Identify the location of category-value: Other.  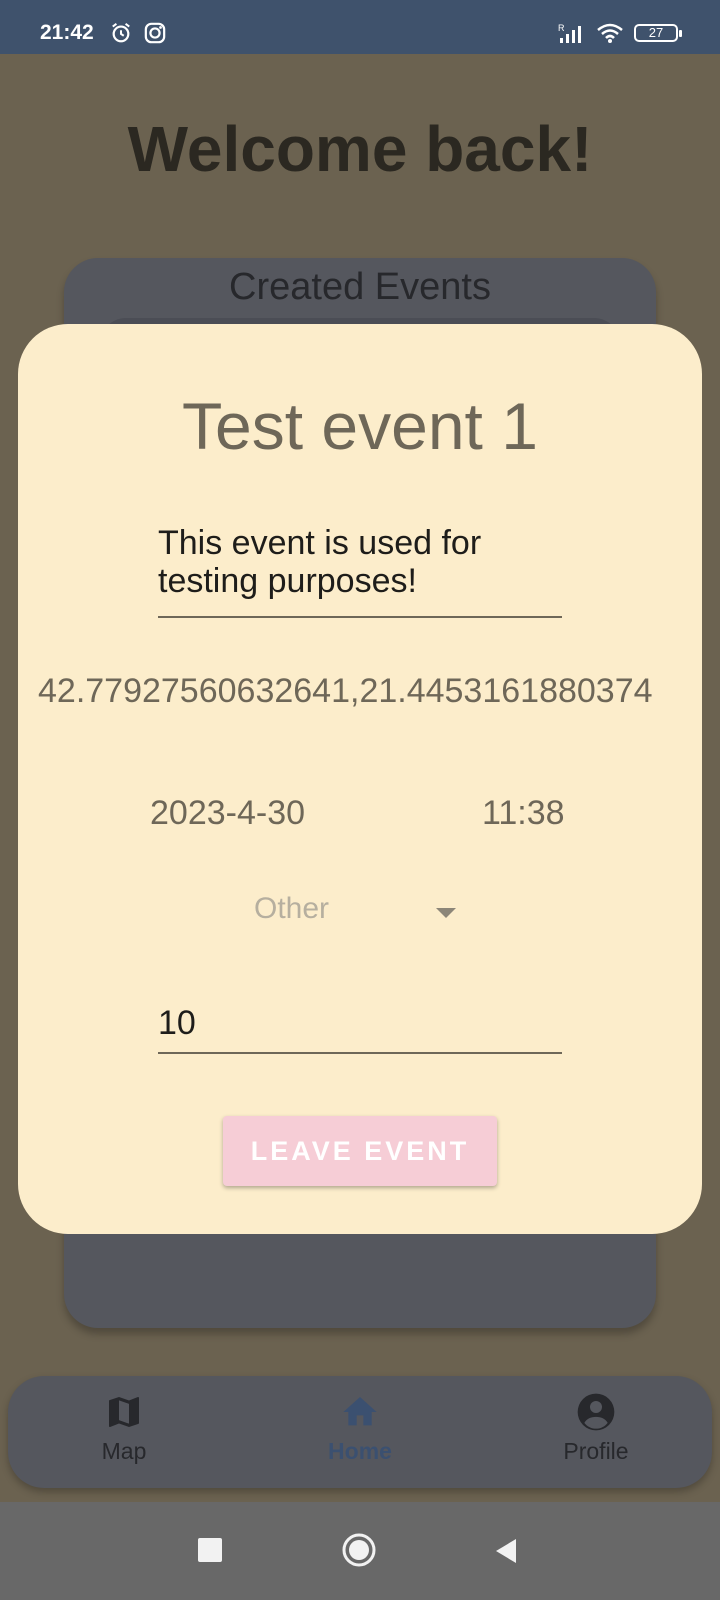
(292, 908).